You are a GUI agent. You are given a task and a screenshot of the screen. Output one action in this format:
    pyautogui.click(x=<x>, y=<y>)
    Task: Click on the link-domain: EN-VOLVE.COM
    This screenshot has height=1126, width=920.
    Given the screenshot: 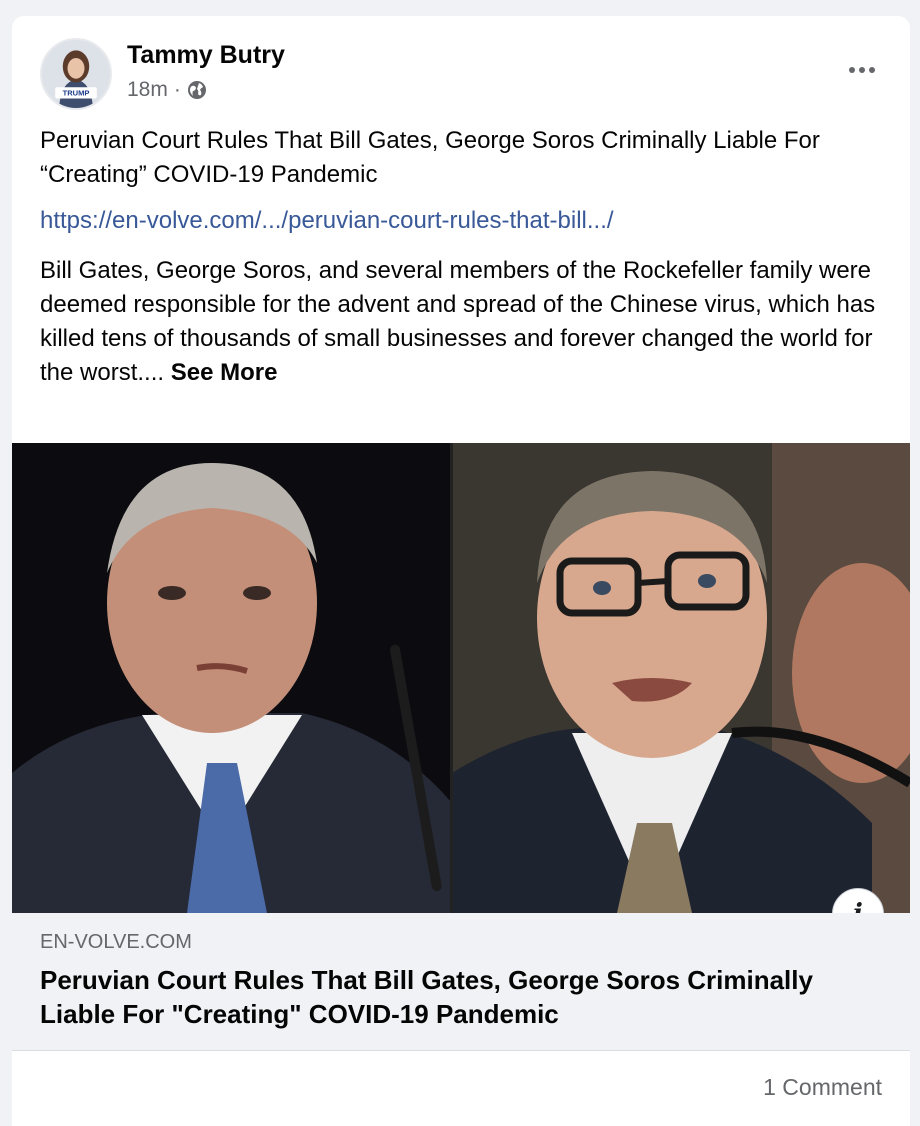 What is the action you would take?
    pyautogui.click(x=116, y=942)
    